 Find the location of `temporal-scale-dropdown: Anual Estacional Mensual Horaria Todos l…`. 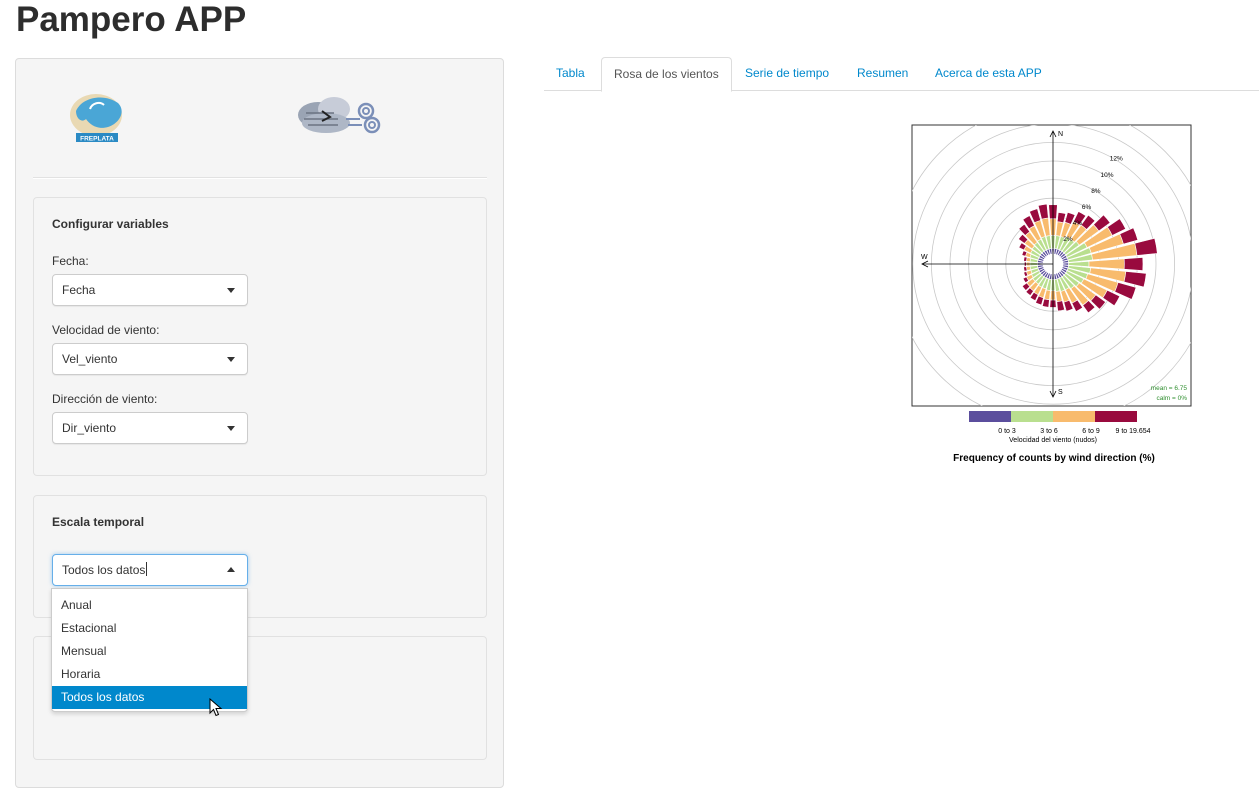

temporal-scale-dropdown: Anual Estacional Mensual Horaria Todos l… is located at coordinates (149, 650).